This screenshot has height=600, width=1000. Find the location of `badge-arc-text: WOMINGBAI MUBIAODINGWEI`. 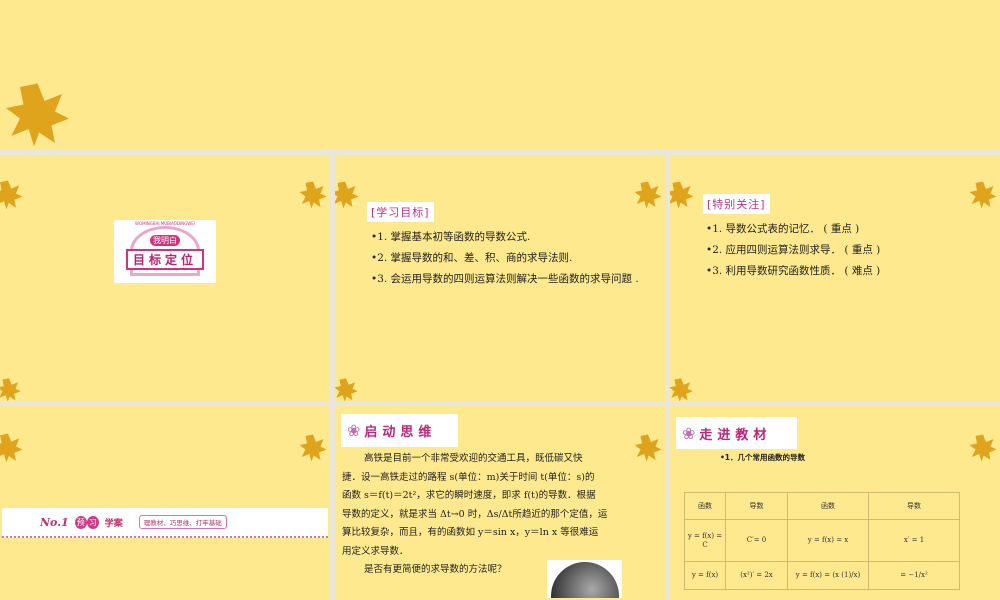

badge-arc-text: WOMINGBAI MUBIAODINGWEI is located at coordinates (165, 223).